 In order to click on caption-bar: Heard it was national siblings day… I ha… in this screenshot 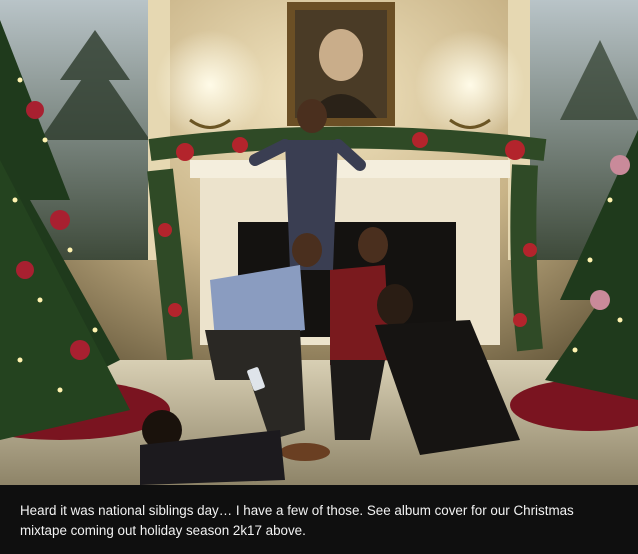, I will do `click(319, 519)`.